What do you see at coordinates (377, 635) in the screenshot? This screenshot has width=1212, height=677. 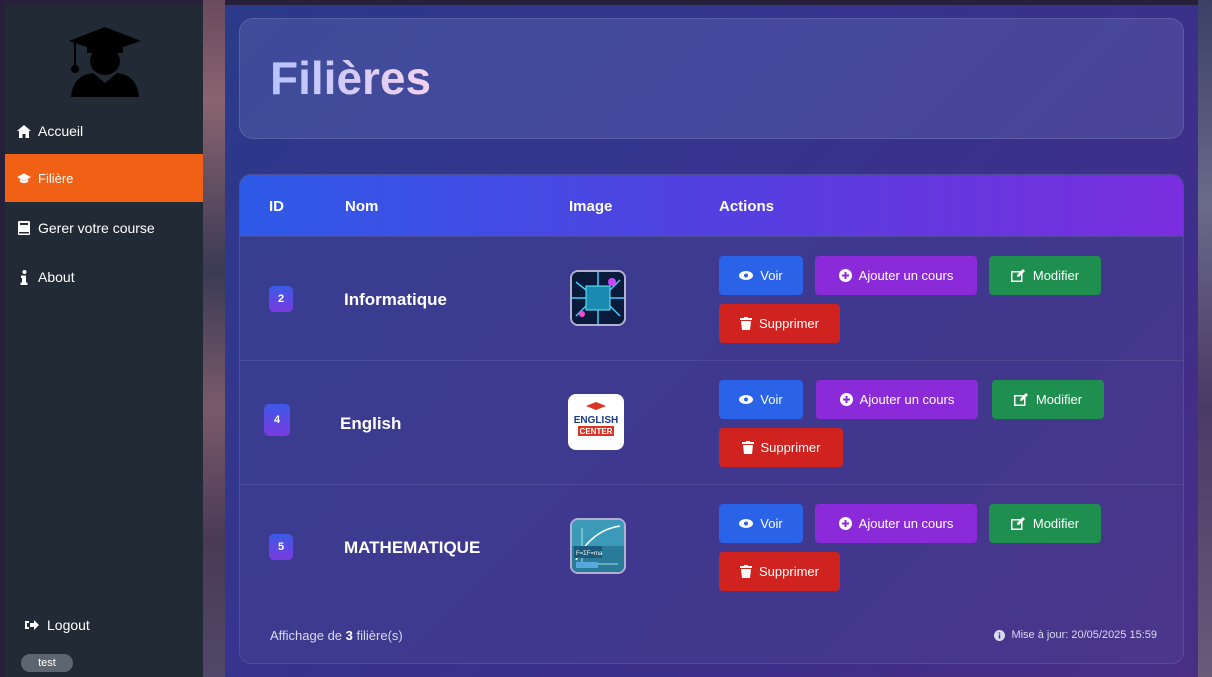 I see `count-suffix: filière(s)` at bounding box center [377, 635].